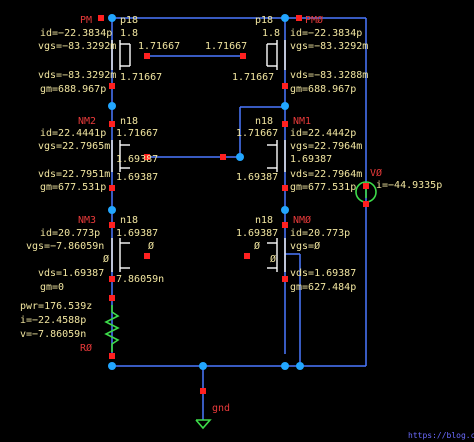 The height and width of the screenshot is (442, 474). I want to click on pm-right-size: 1.8, so click(271, 33).